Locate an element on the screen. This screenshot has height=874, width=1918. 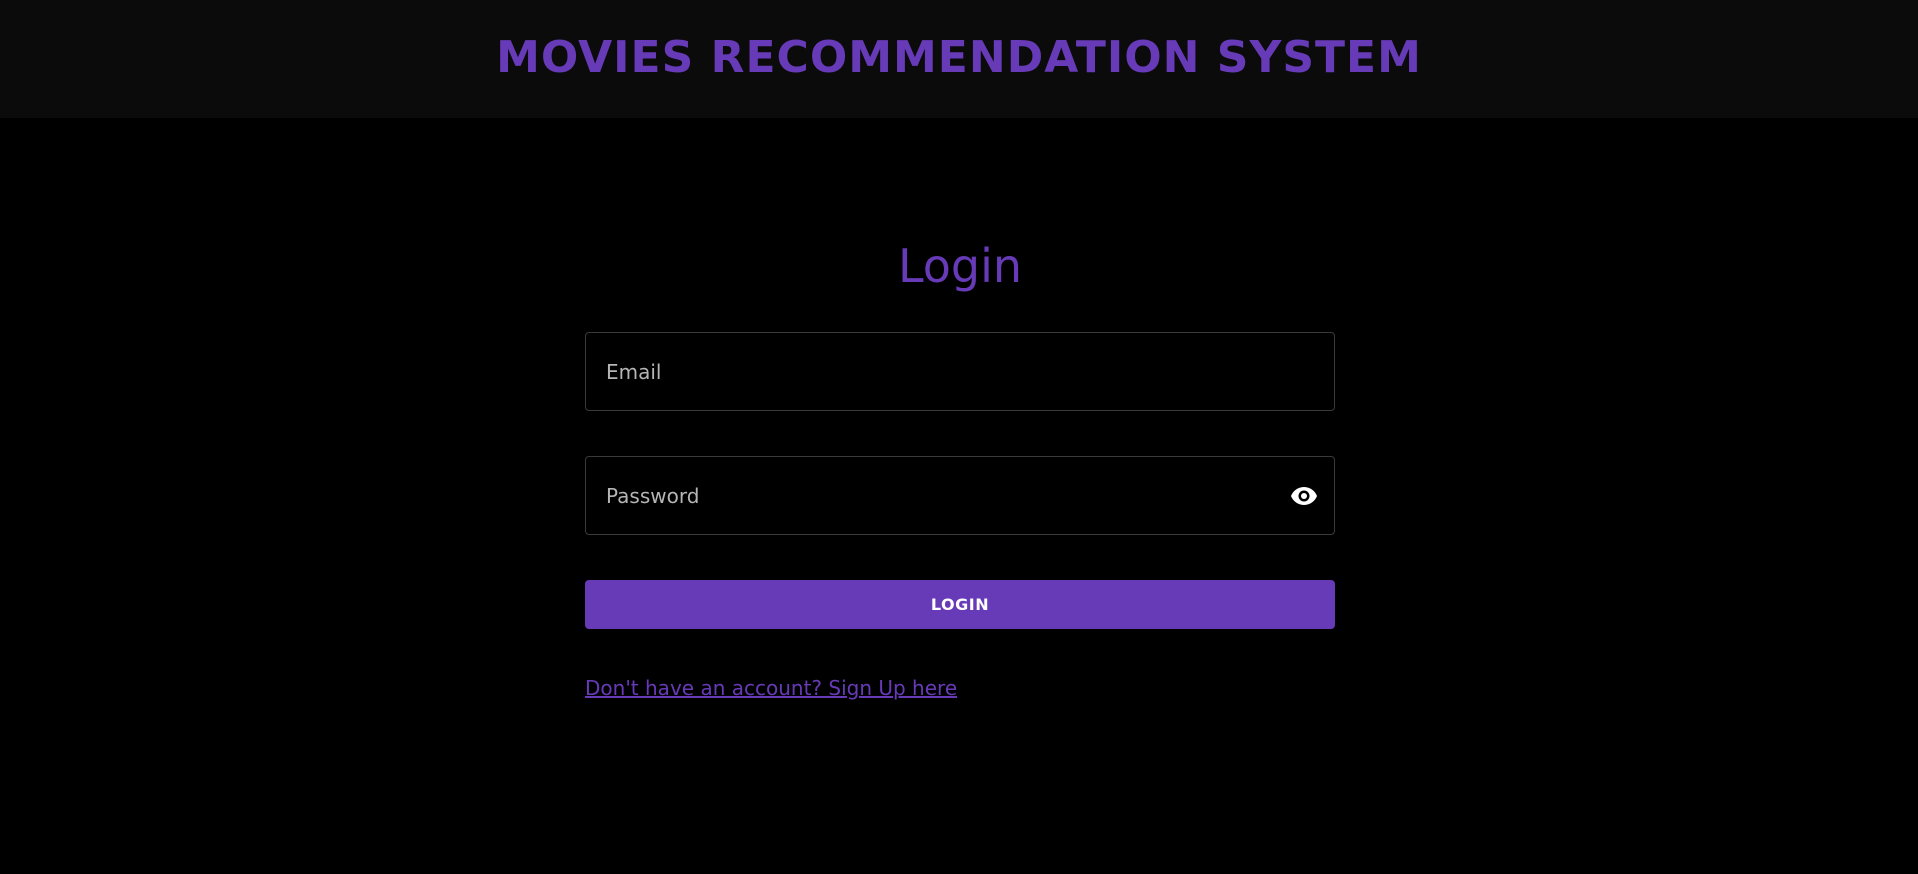
app-header: MOVIES RECOMMENDATION SYSTEM is located at coordinates (959, 59).